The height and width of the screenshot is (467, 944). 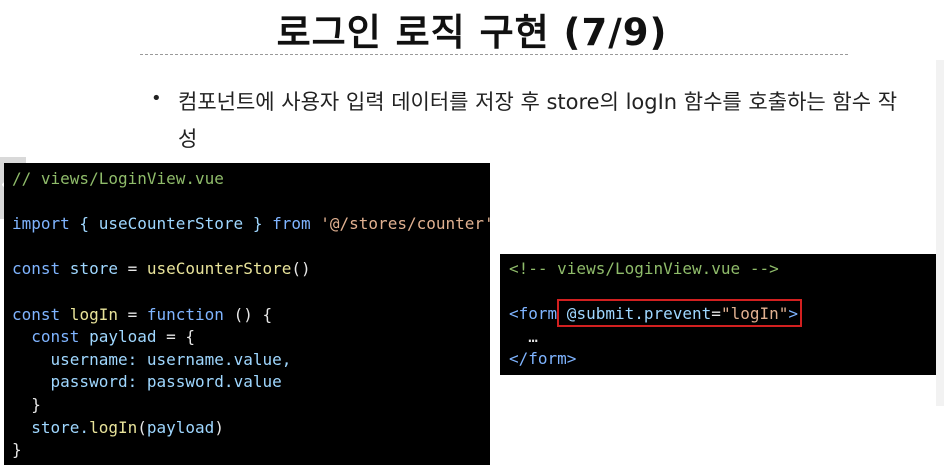 I want to click on code-line: <!-- views/LoginView.vue -->, so click(x=644, y=268).